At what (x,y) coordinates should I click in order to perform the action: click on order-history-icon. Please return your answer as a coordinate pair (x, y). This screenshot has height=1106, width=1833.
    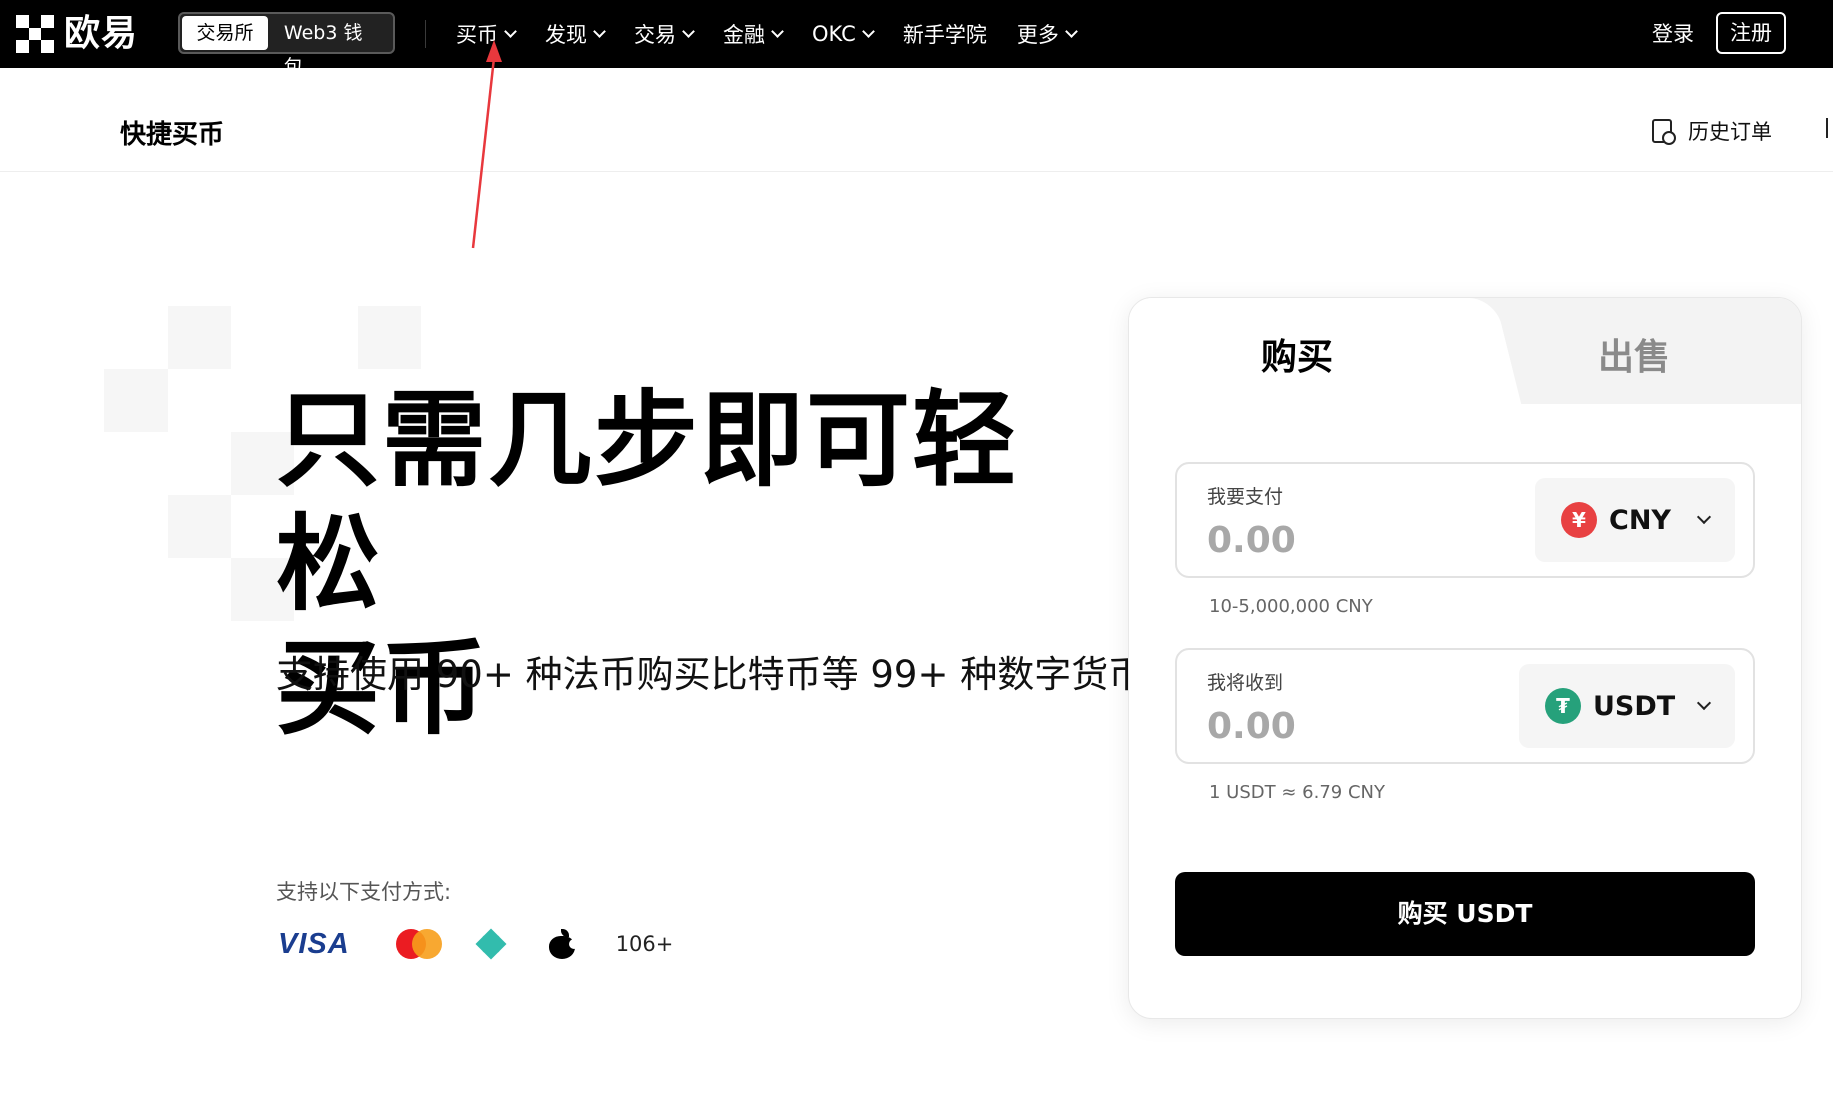
    Looking at the image, I should click on (1664, 132).